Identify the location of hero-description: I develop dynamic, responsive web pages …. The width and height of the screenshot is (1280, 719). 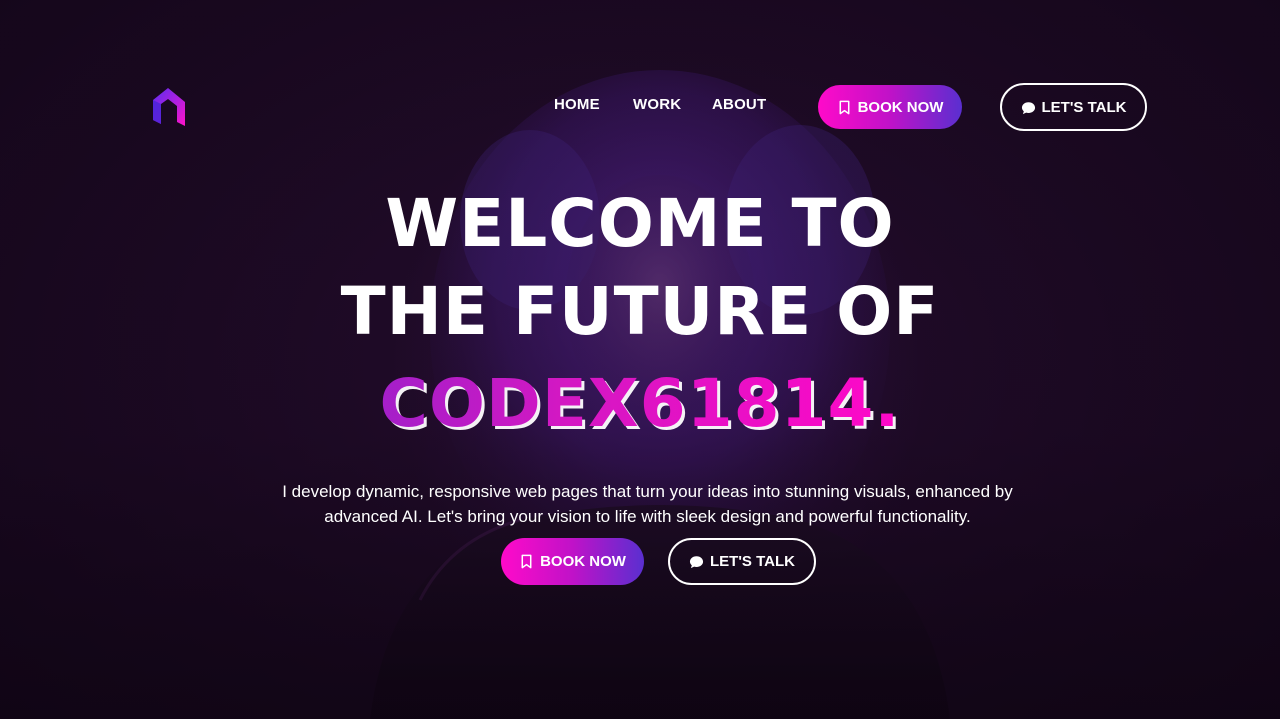
(647, 504).